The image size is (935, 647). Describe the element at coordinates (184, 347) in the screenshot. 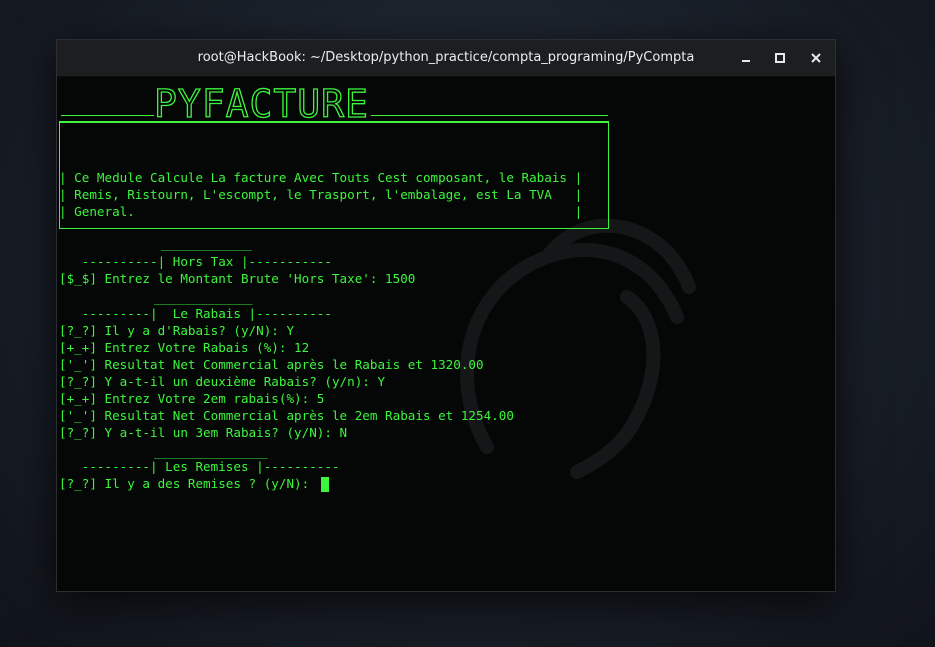

I see `terminal-line: [+_+] Entrez Votre Rabais (%): 12` at that location.